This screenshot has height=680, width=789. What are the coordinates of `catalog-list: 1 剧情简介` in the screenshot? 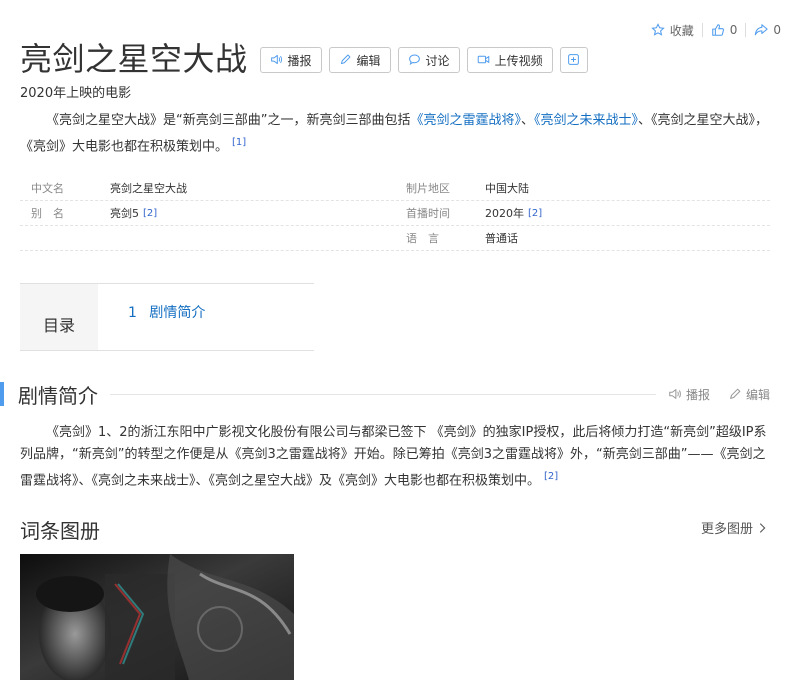 It's located at (151, 317).